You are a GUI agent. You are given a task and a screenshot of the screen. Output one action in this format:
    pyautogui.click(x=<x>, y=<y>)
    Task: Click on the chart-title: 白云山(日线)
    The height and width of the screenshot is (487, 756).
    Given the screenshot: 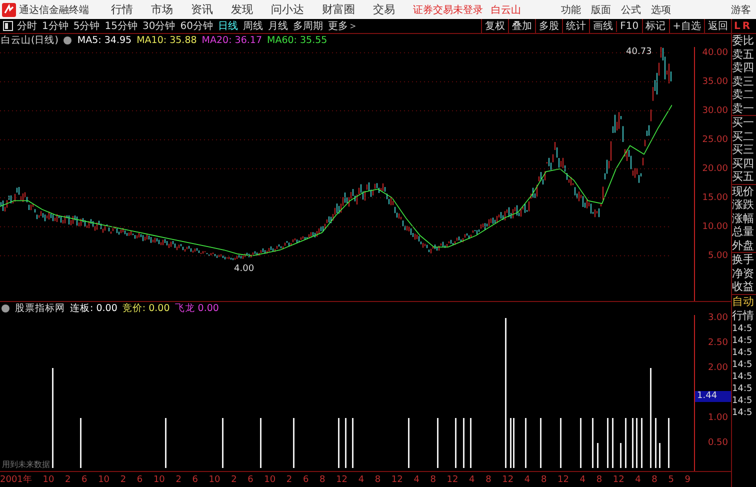 What is the action you would take?
    pyautogui.click(x=29, y=40)
    